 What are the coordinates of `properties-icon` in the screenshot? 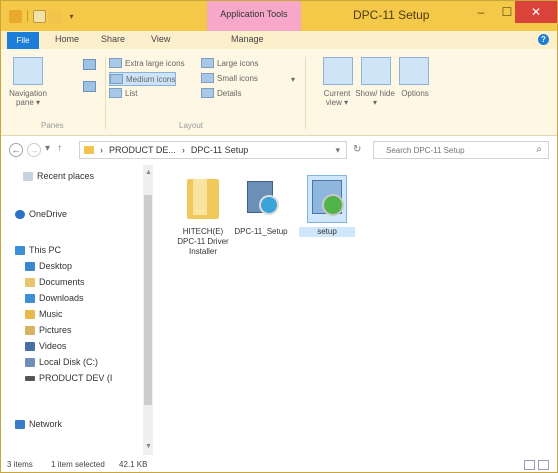 It's located at (39, 16).